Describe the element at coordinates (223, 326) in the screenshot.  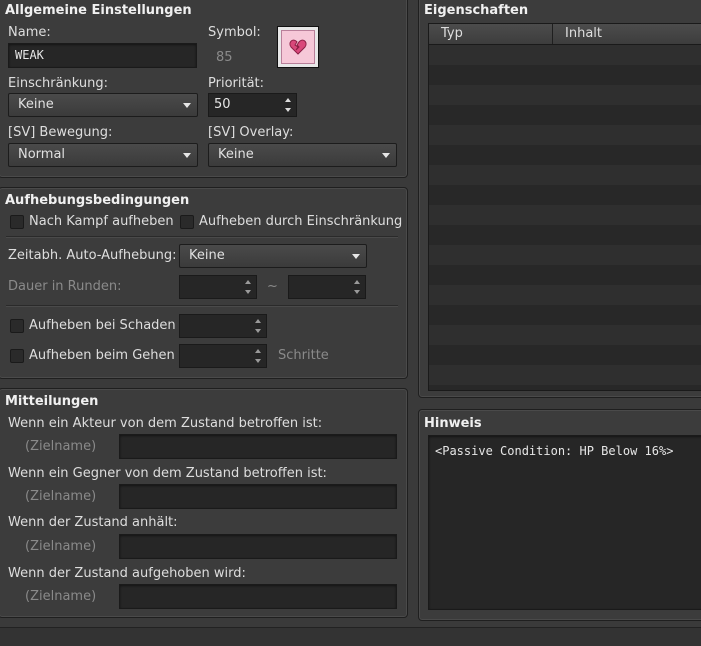
I see `damage-spinbox` at that location.